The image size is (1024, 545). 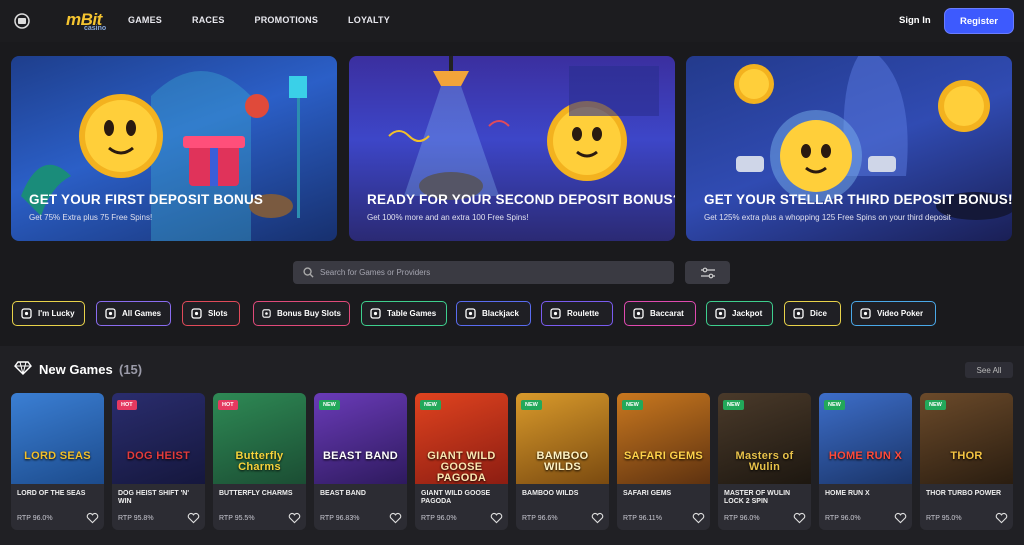 I want to click on banner-title: GET YOUR STELLAR THIRD DEPOSIT BONUS!, so click(x=858, y=199).